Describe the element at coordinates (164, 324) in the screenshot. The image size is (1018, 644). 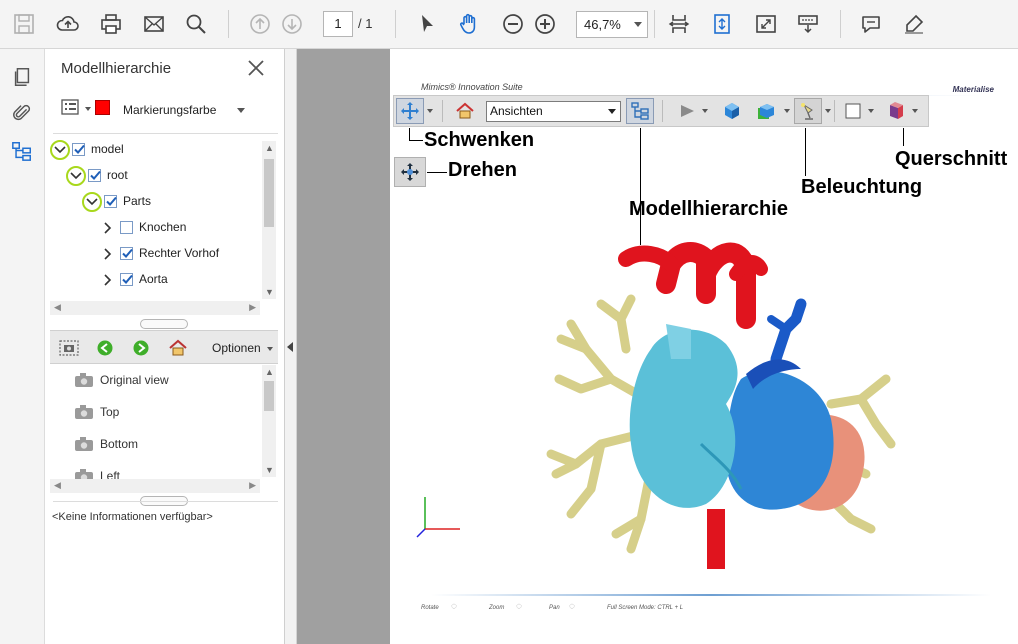
I see `splitter-grip` at that location.